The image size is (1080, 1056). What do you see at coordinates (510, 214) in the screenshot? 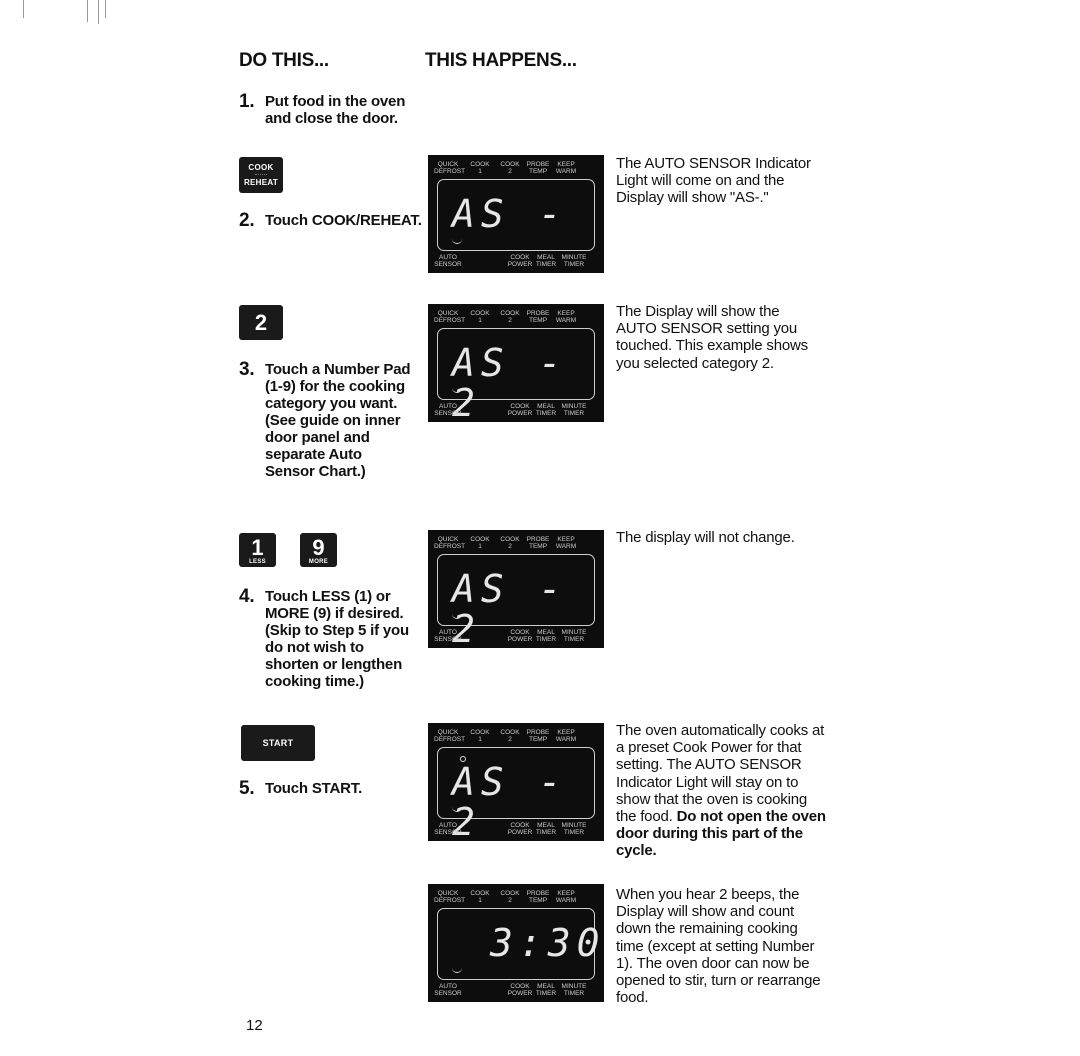
I see `display-readout: AS -` at bounding box center [510, 214].